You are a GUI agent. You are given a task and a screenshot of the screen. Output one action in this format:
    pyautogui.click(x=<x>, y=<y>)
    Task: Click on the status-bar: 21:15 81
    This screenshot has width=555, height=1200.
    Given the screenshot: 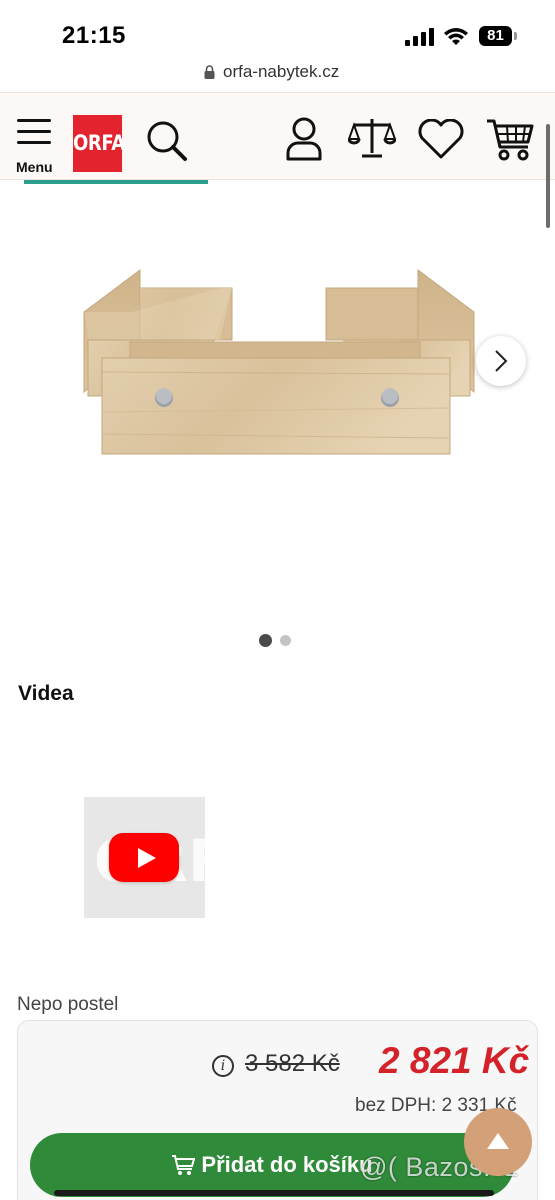 What is the action you would take?
    pyautogui.click(x=277, y=28)
    